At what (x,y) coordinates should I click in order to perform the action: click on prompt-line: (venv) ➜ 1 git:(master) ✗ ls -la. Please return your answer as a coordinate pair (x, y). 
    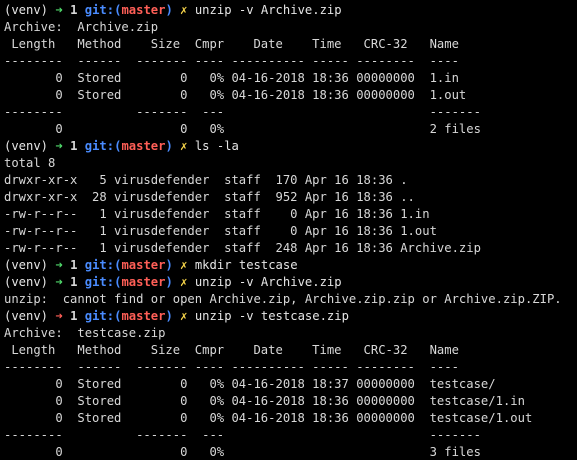
    Looking at the image, I should click on (290, 146).